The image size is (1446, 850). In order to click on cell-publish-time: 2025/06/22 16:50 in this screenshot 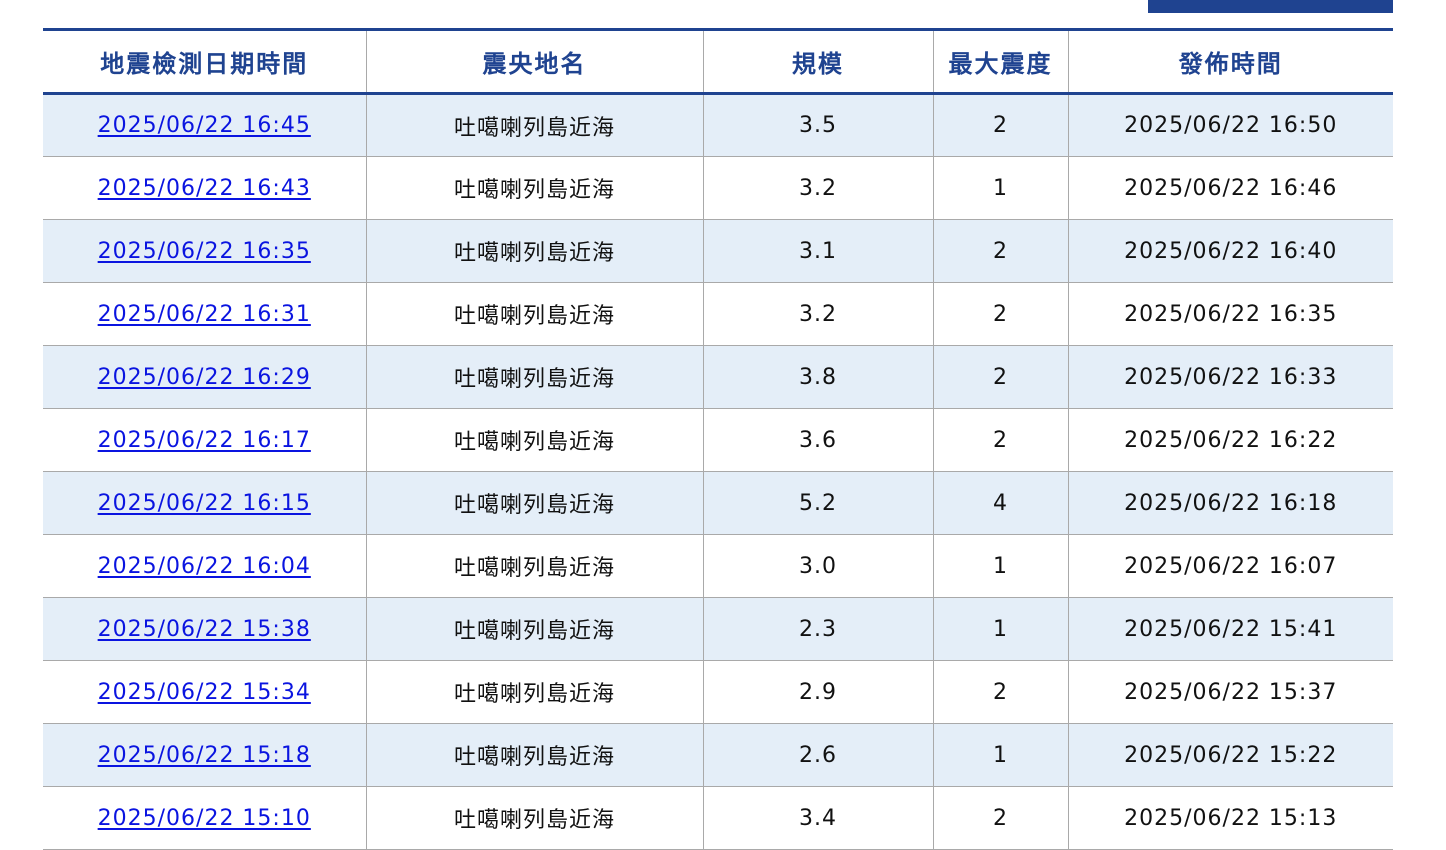, I will do `click(1230, 125)`.